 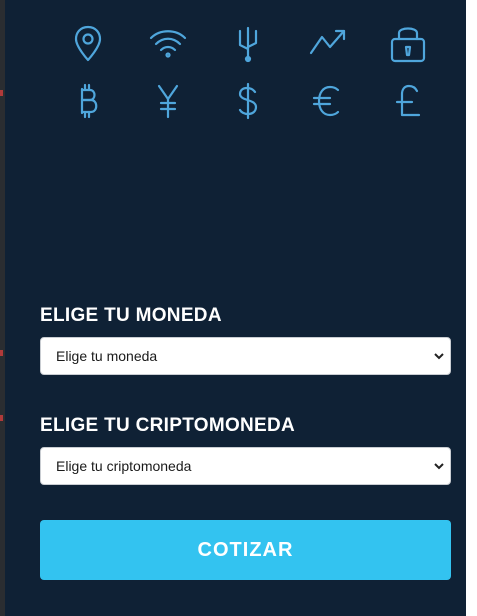 I want to click on crypto-select-value: Elige tu criptomoneda, so click(x=124, y=466).